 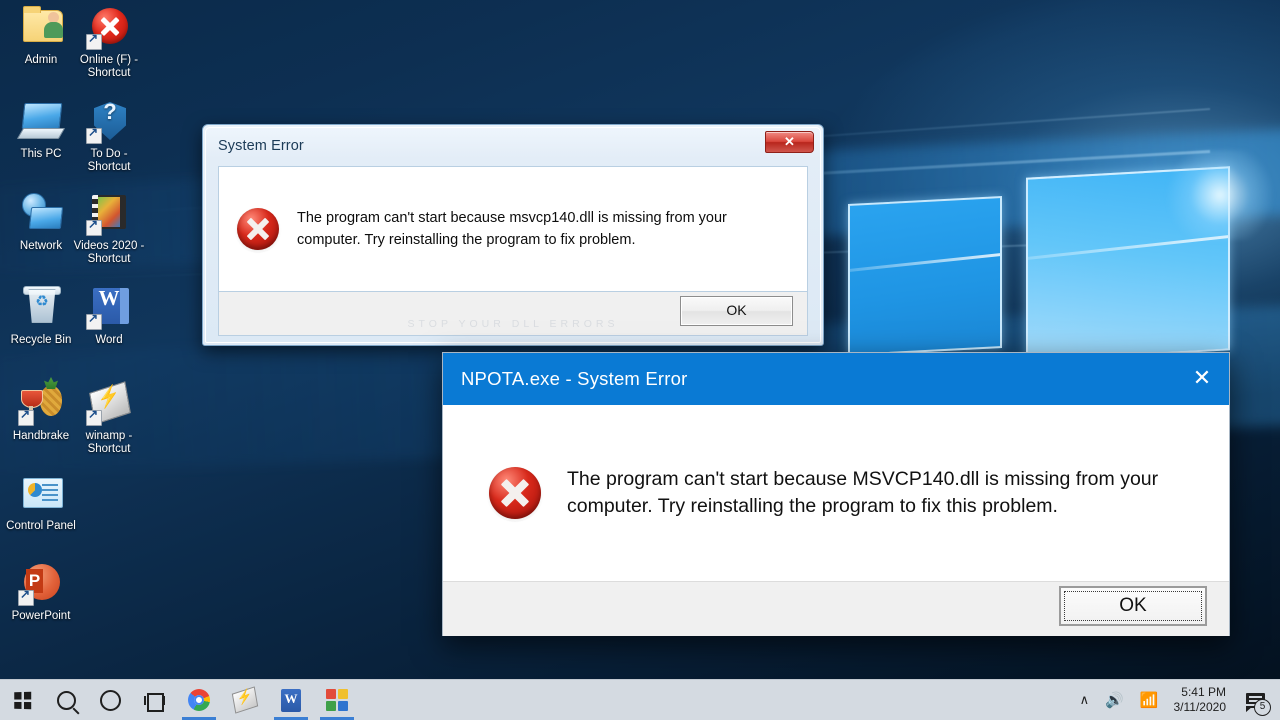 I want to click on taskbar-left-group, so click(x=180, y=700).